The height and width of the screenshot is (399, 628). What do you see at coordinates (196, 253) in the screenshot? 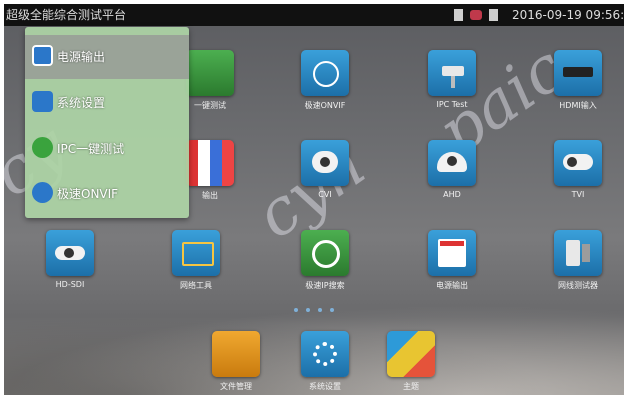
I see `network-tools-icon` at bounding box center [196, 253].